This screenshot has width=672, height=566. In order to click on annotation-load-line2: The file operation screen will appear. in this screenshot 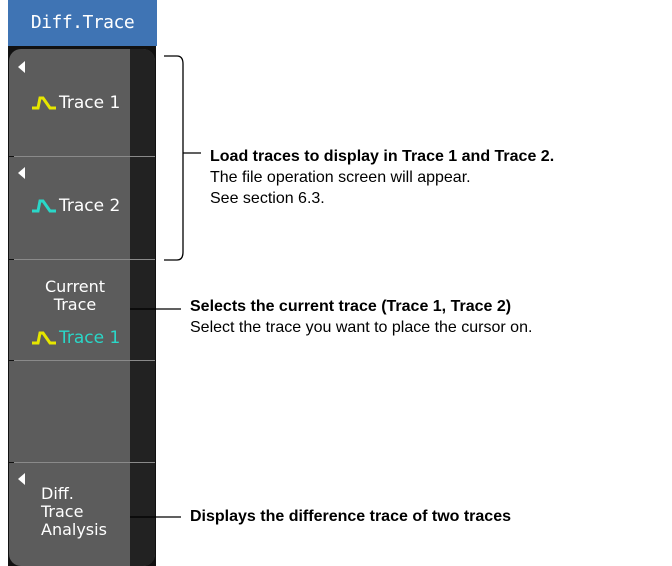, I will do `click(340, 177)`.